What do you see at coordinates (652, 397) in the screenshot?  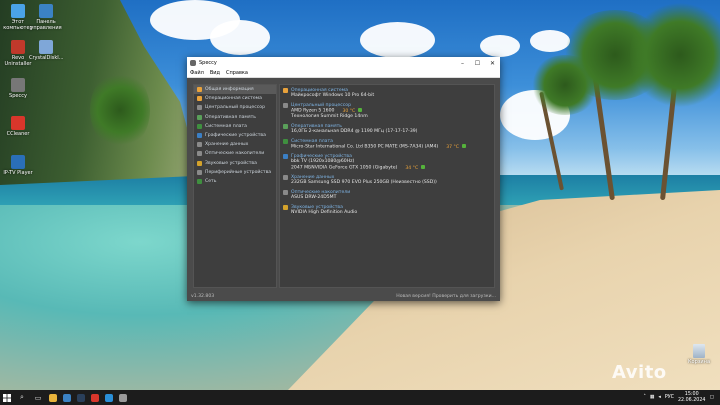 I see `network-icon: ▦` at bounding box center [652, 397].